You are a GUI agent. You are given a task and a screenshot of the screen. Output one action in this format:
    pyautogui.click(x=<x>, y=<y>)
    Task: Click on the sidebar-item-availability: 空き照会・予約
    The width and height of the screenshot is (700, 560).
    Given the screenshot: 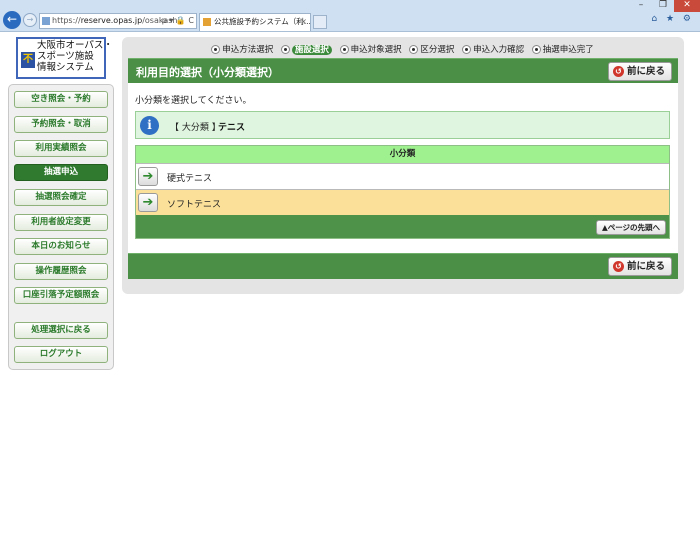 What is the action you would take?
    pyautogui.click(x=61, y=99)
    